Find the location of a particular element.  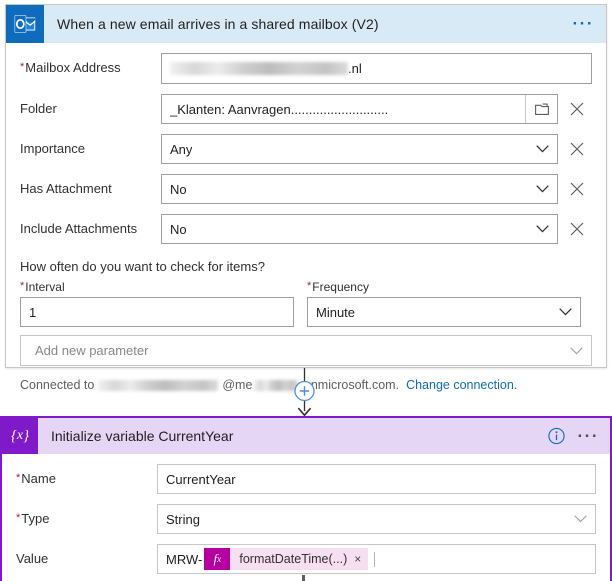

flow-connector is located at coordinates (306, 392).